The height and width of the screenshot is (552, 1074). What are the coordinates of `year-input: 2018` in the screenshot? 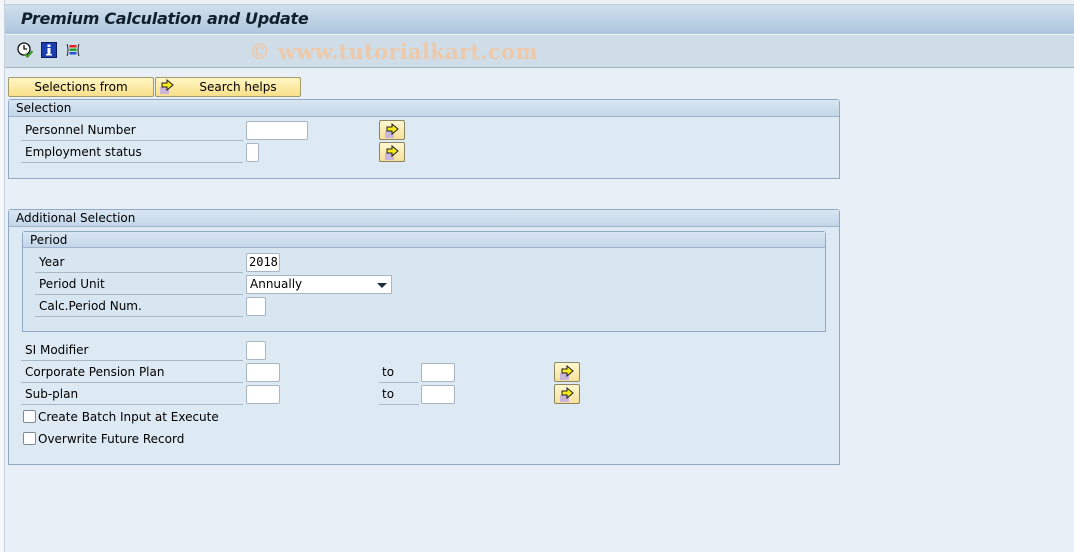 It's located at (263, 262).